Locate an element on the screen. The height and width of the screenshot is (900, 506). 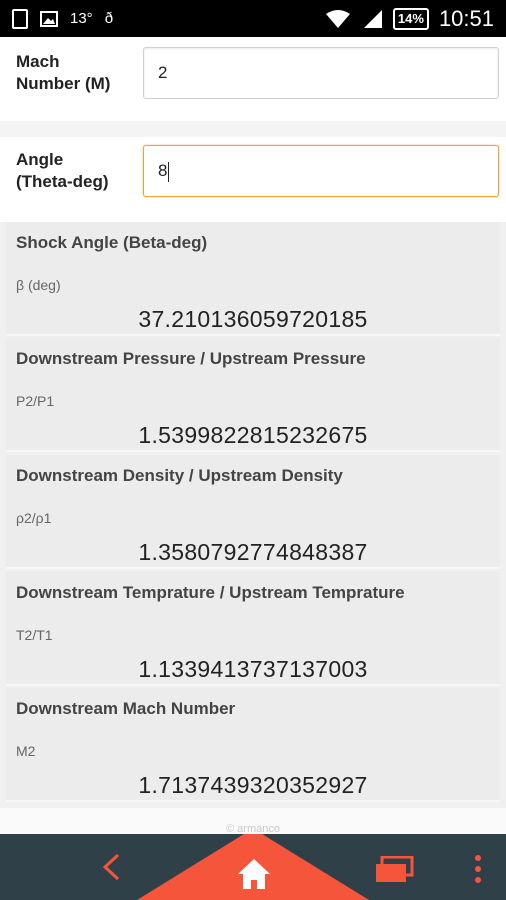
overflow-menu-icon is located at coordinates (478, 869).